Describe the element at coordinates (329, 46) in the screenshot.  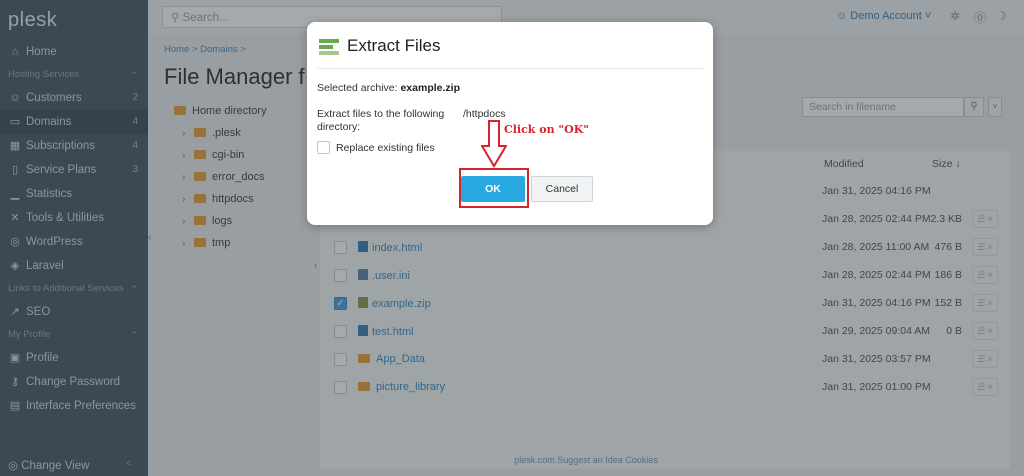
I see `extract-icon` at that location.